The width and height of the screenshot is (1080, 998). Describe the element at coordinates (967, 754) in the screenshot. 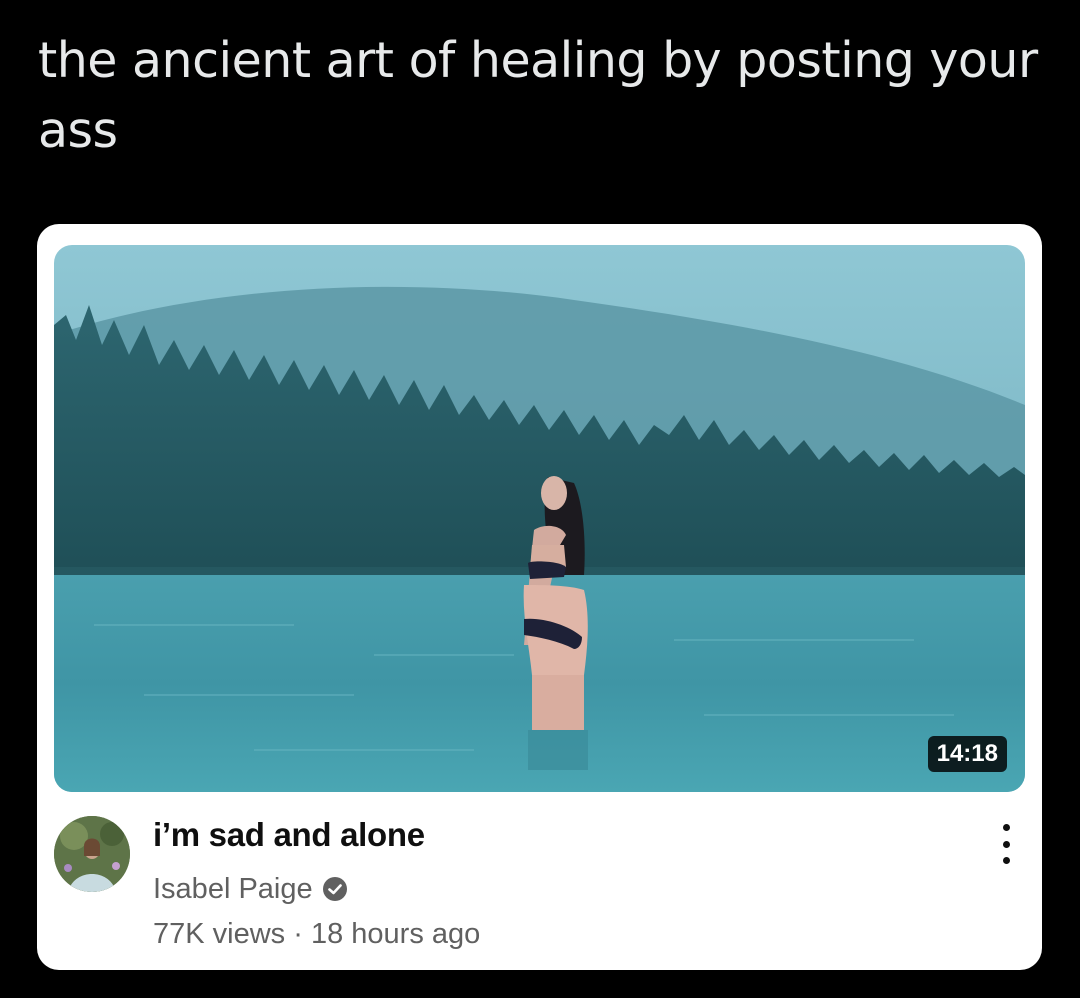

I see `duration-badge: 14:18` at that location.